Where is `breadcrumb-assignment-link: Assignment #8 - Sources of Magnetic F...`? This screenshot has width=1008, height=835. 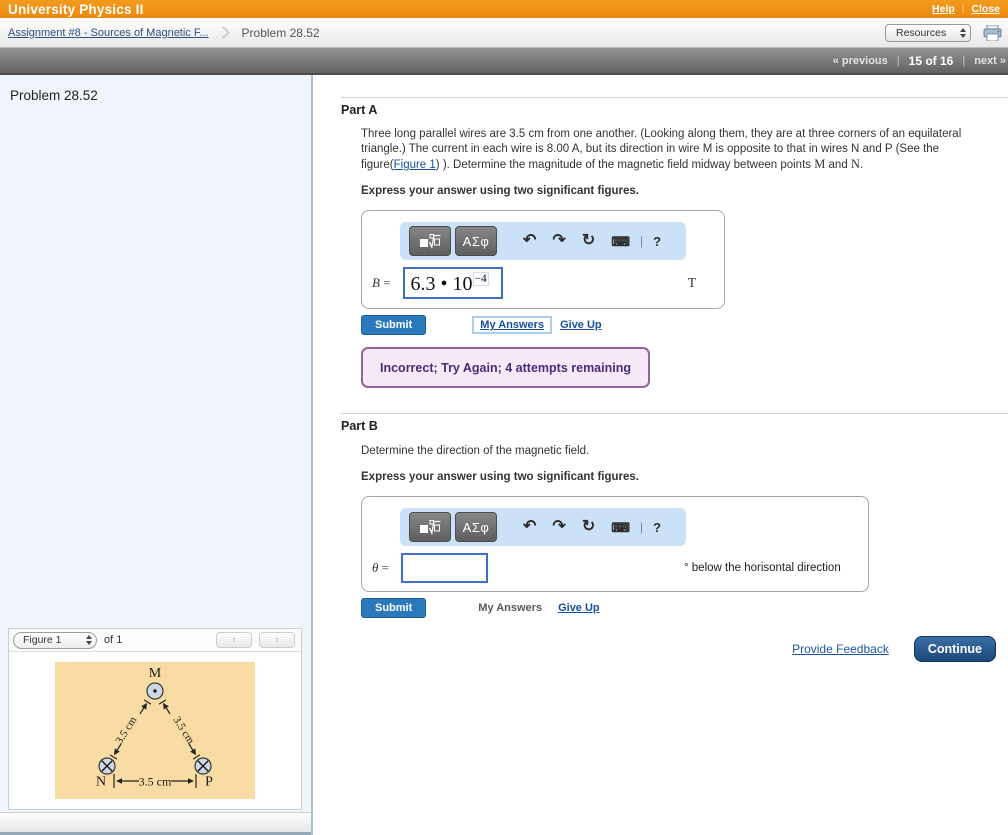 breadcrumb-assignment-link: Assignment #8 - Sources of Magnetic F... is located at coordinates (108, 33).